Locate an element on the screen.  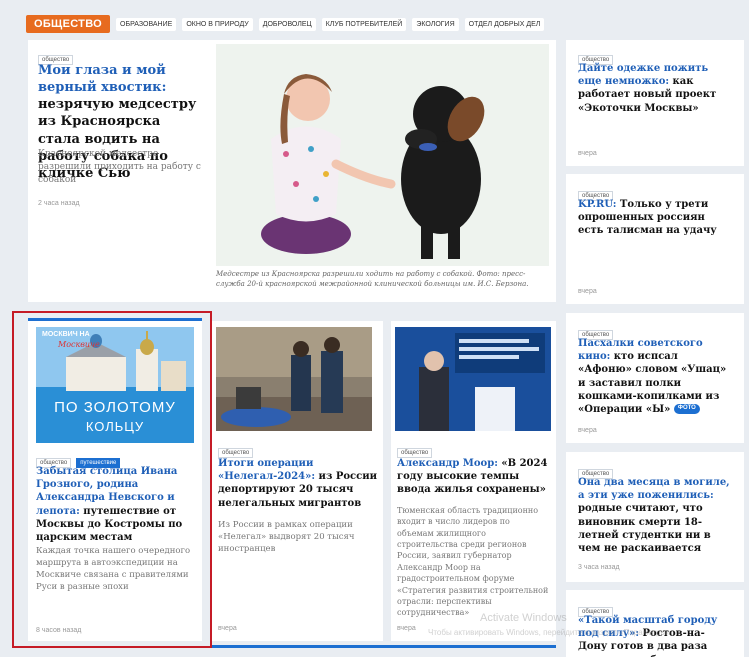
migrants-photo-illustration is located at coordinates (294, 379).